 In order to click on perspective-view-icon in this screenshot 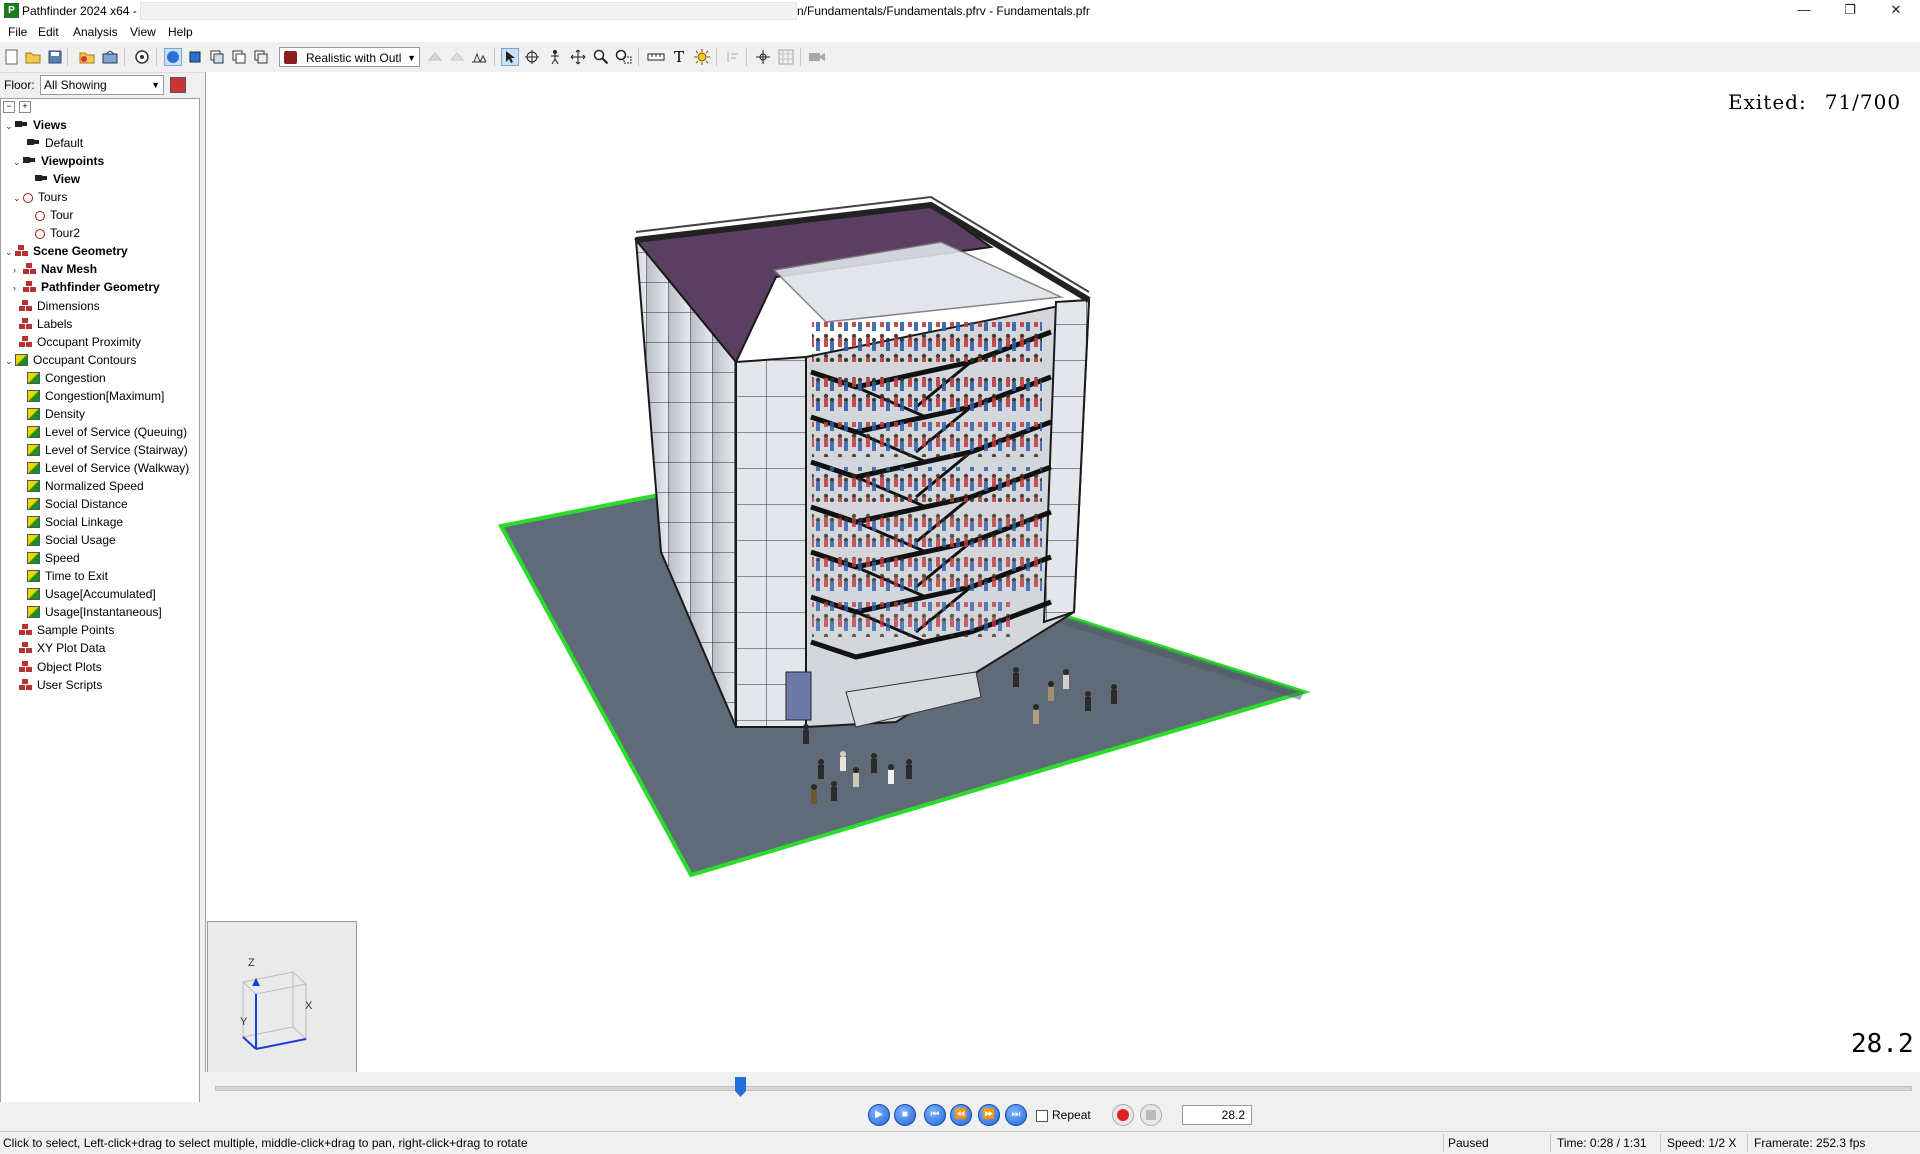, I will do `click(173, 57)`.